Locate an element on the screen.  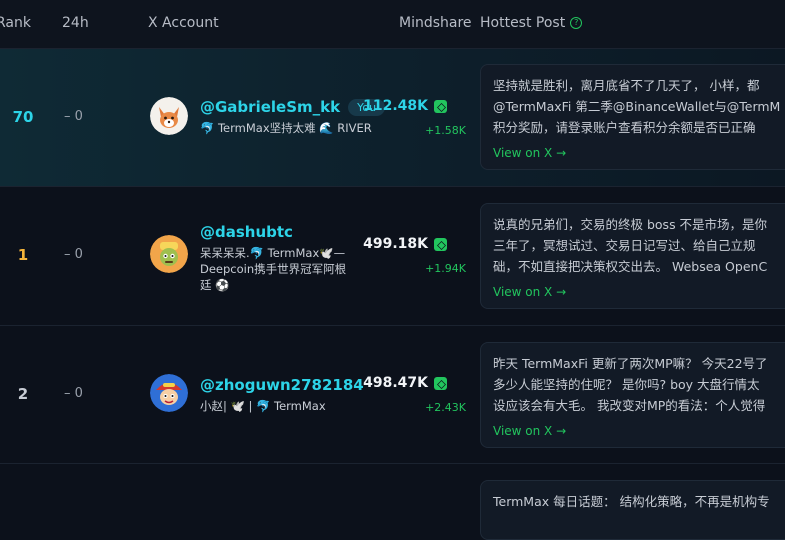
mindshare-delta: +2.43K is located at coordinates (445, 407).